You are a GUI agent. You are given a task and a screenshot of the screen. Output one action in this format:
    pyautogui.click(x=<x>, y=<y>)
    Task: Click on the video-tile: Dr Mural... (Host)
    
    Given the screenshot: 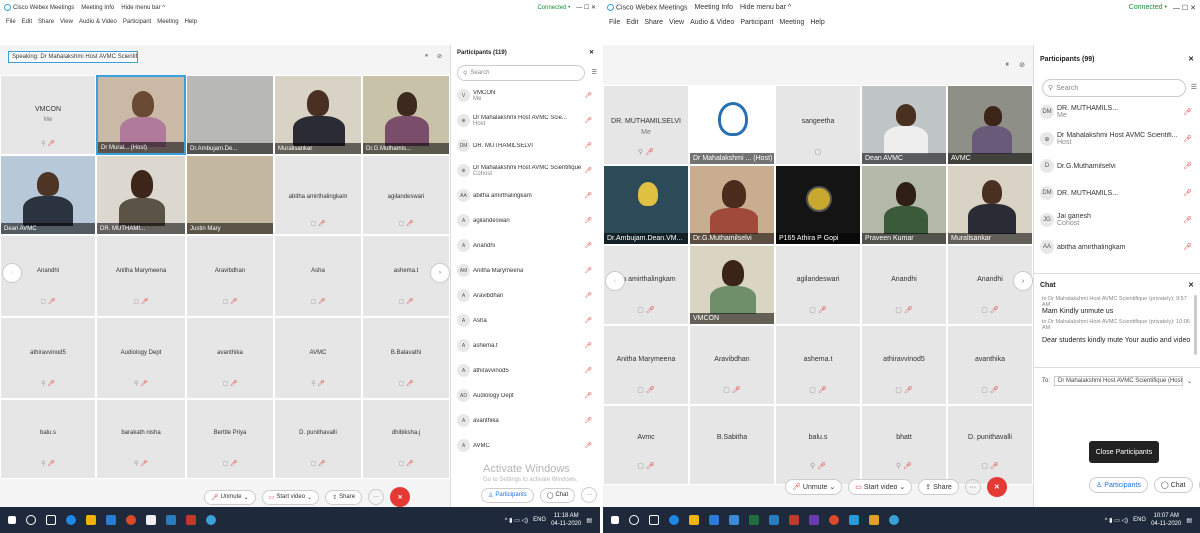 What is the action you would take?
    pyautogui.click(x=141, y=115)
    